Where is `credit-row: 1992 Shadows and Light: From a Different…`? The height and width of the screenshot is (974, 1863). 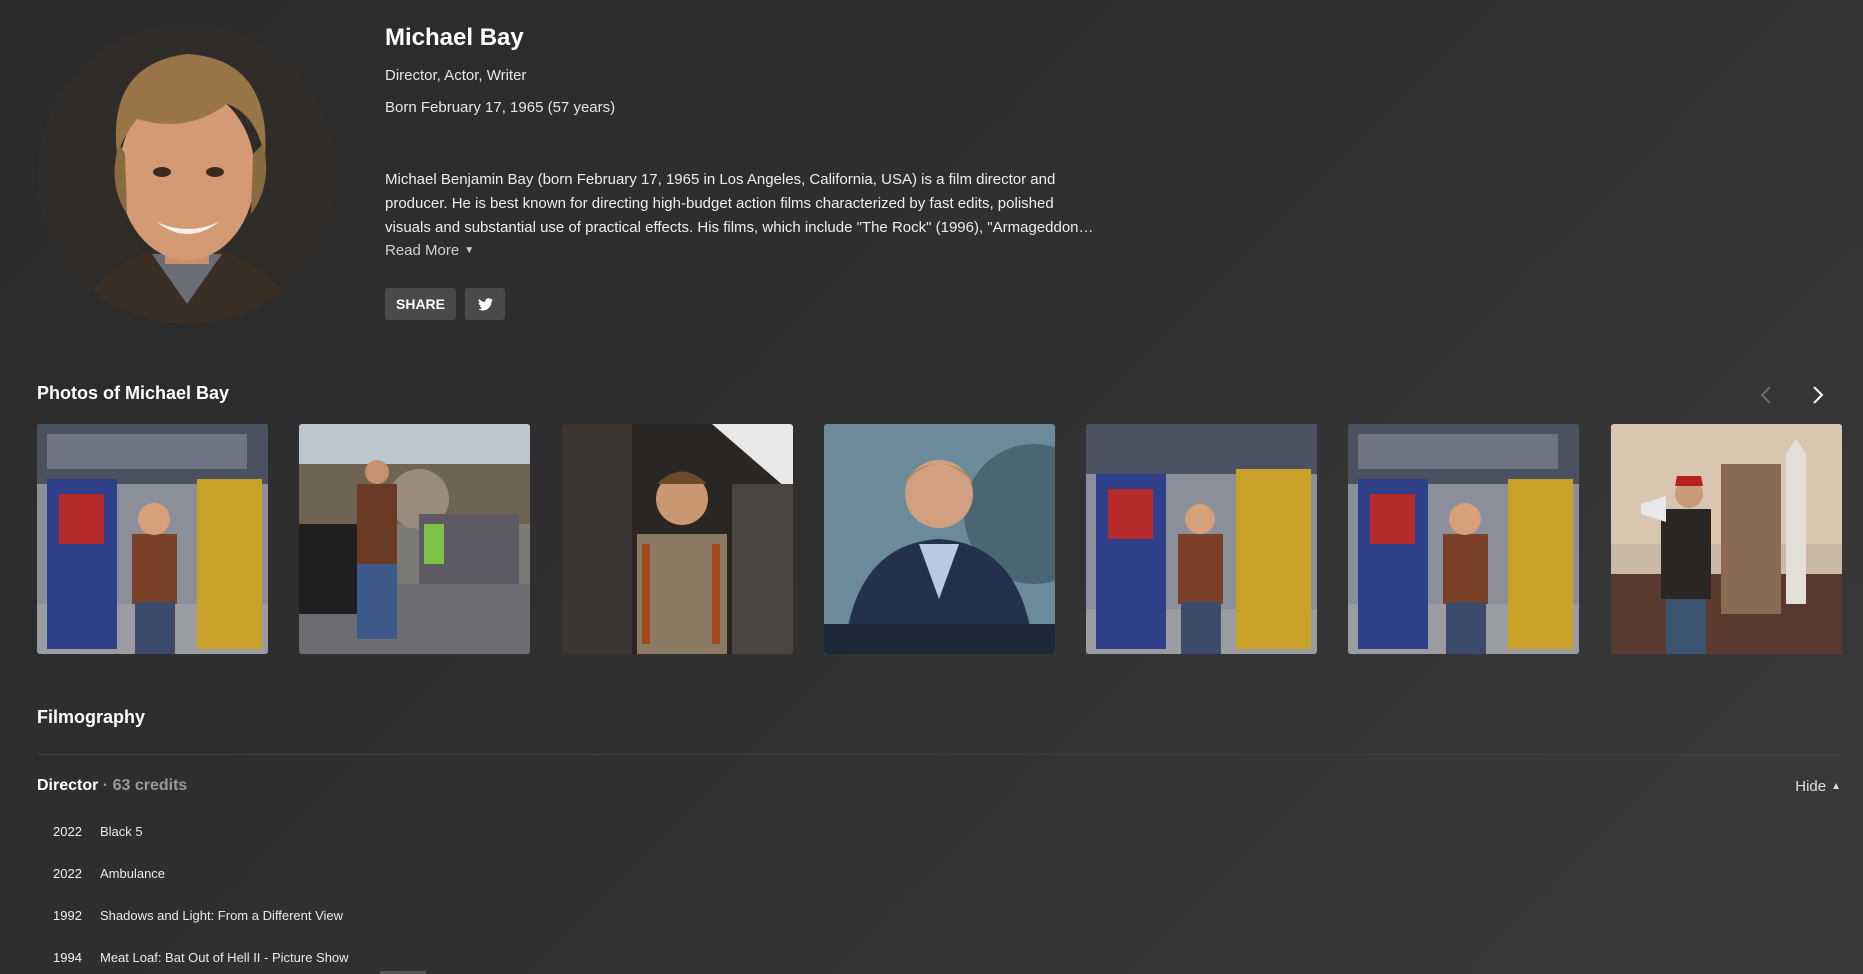 credit-row: 1992 Shadows and Light: From a Different… is located at coordinates (198, 915).